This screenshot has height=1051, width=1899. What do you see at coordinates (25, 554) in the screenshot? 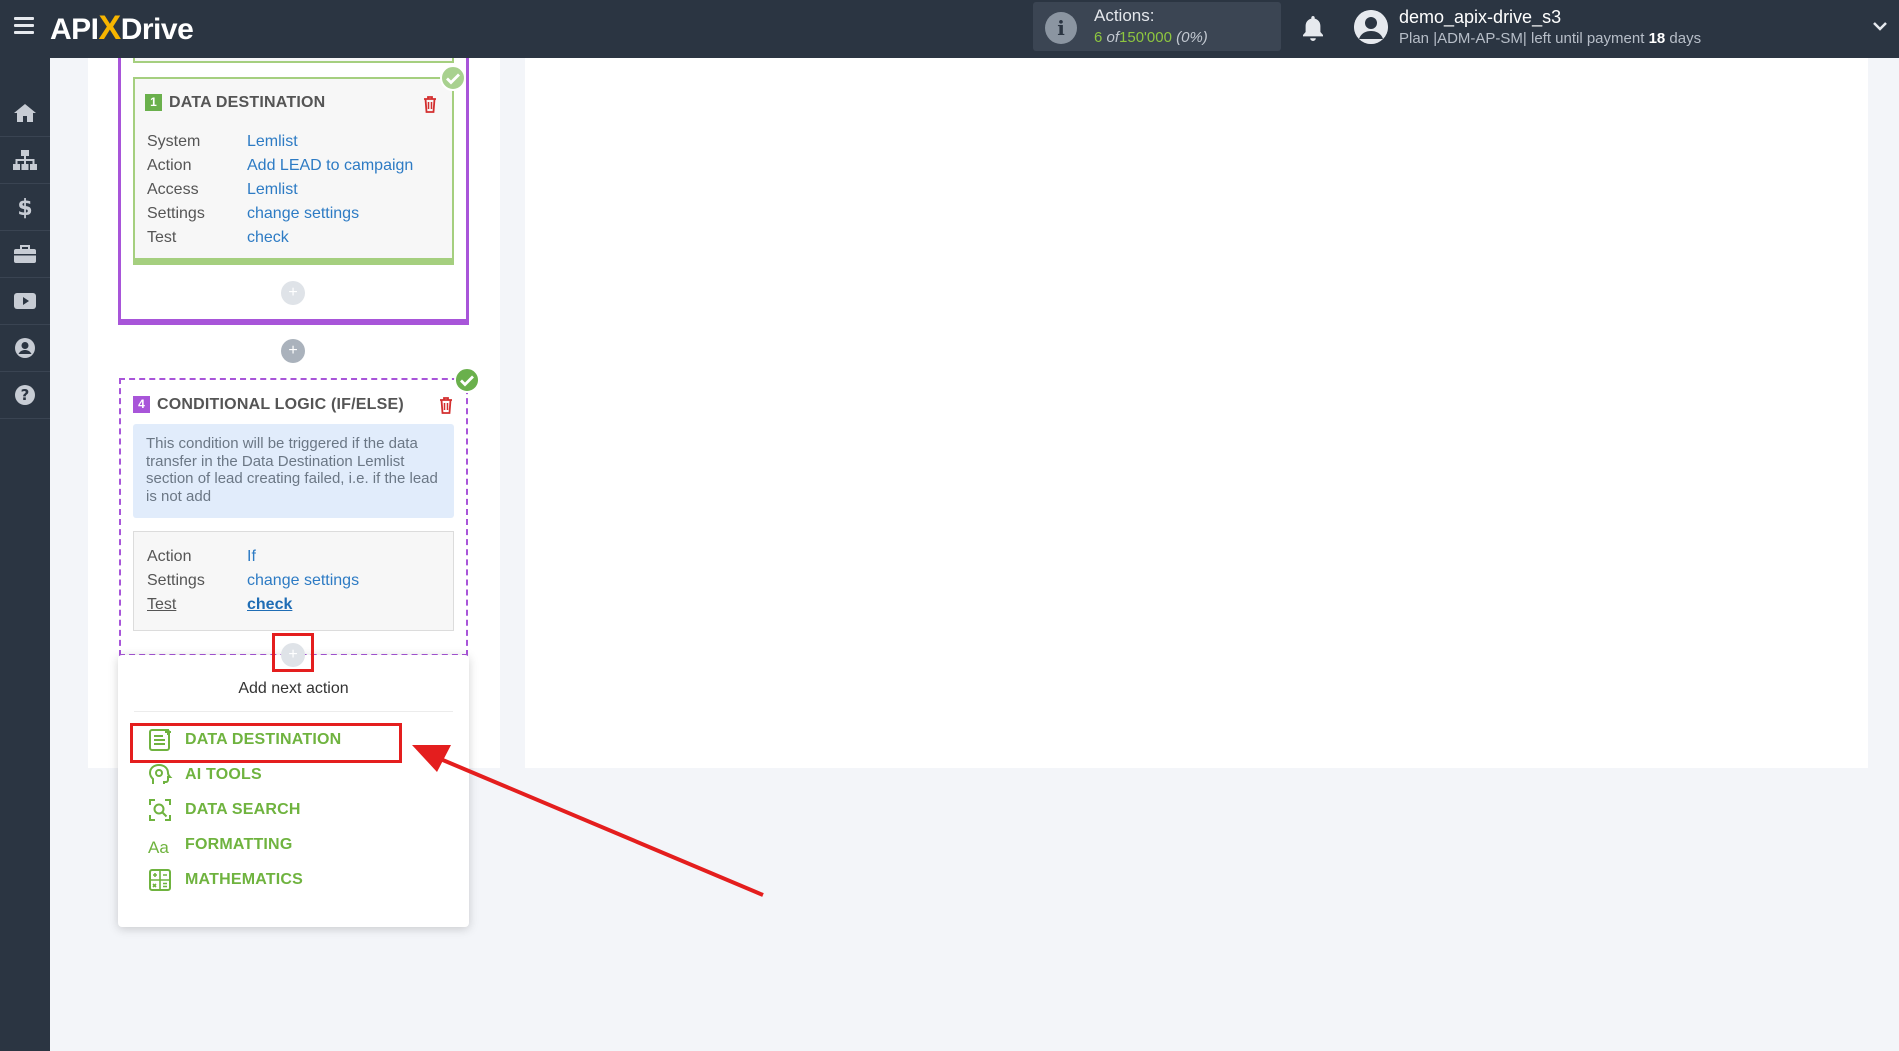
I see `sidebar: $ ?` at bounding box center [25, 554].